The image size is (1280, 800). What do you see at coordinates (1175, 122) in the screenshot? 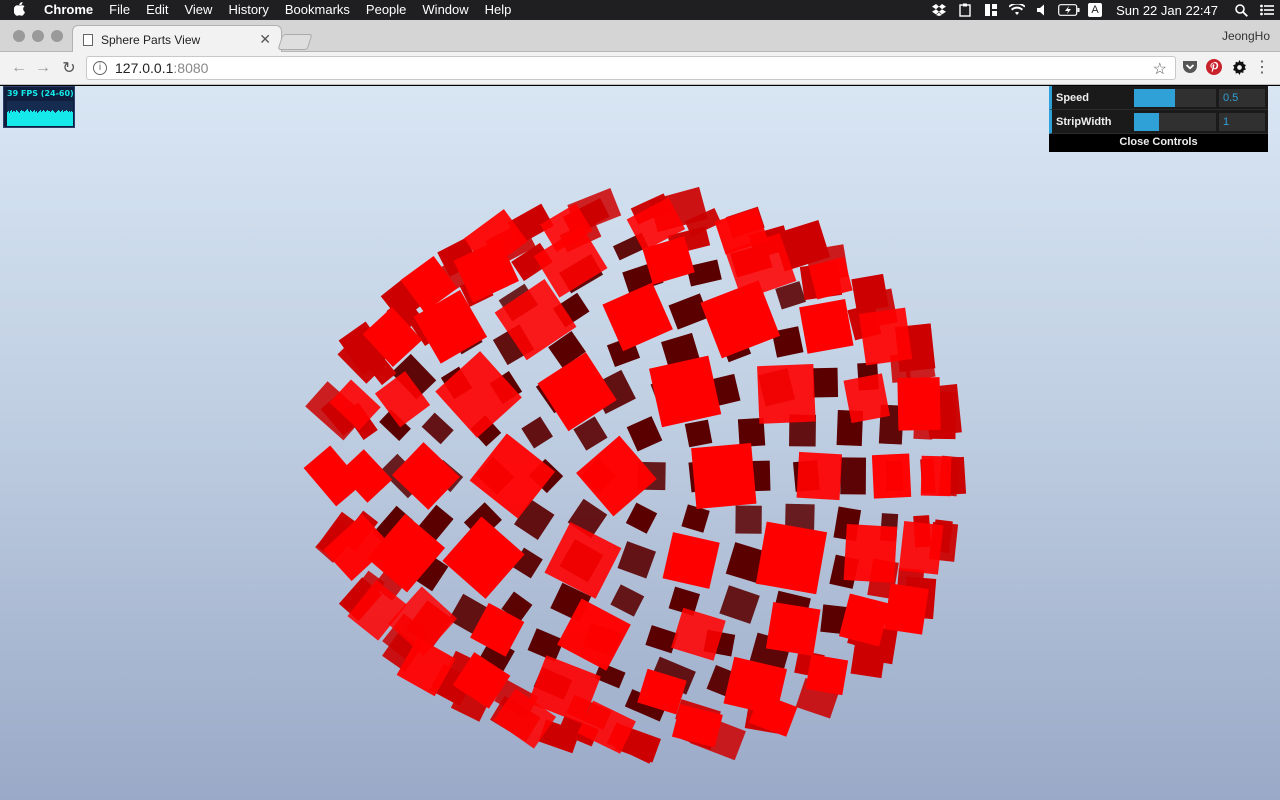
I see `stripwidth-slider` at bounding box center [1175, 122].